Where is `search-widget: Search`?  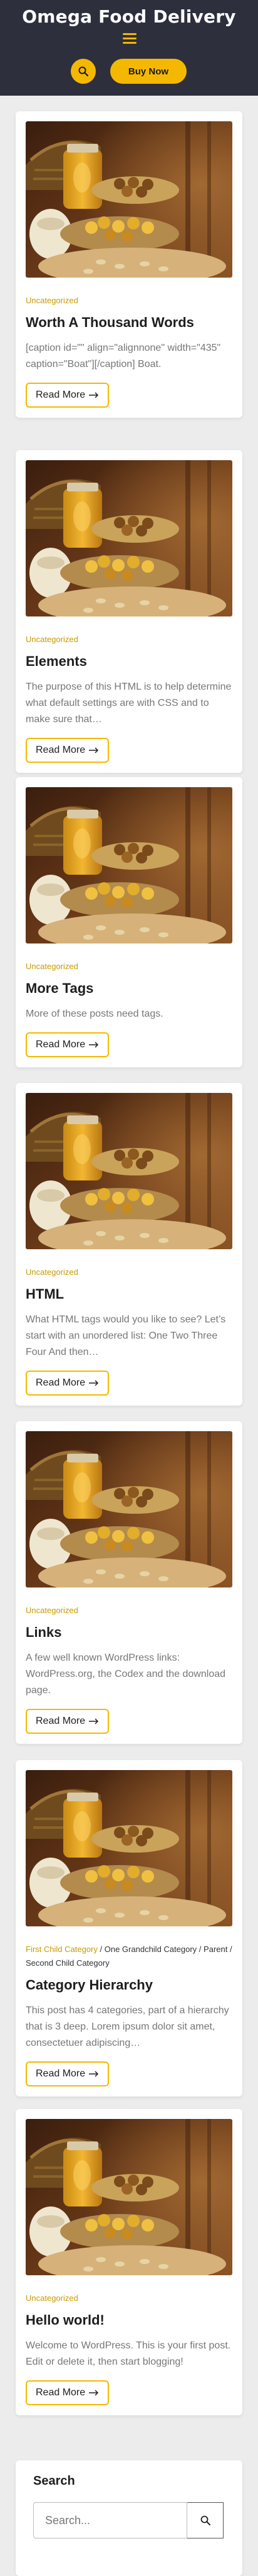
search-widget: Search is located at coordinates (129, 2518).